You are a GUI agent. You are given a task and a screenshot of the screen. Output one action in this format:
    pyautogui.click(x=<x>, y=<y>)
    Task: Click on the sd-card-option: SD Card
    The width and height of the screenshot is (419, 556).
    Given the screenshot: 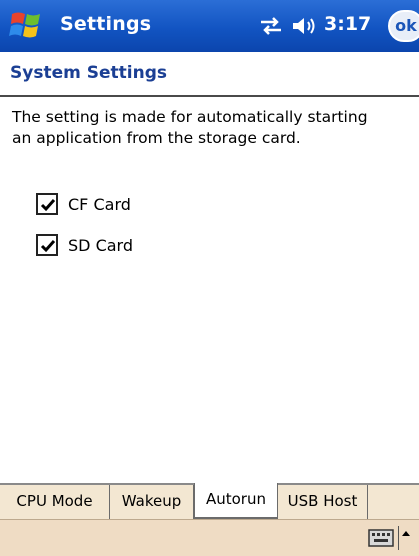 What is the action you would take?
    pyautogui.click(x=84, y=245)
    